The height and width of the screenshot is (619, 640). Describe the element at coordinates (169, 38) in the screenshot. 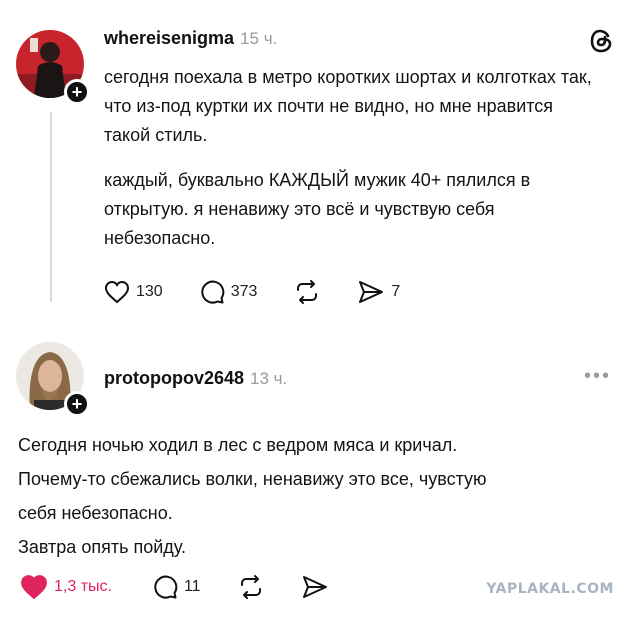

I see `username-text: whereisenigma` at that location.